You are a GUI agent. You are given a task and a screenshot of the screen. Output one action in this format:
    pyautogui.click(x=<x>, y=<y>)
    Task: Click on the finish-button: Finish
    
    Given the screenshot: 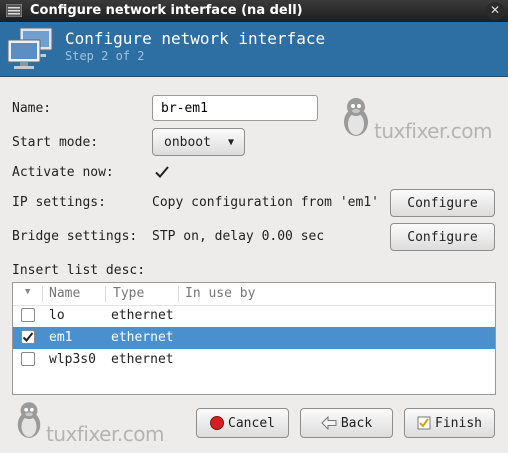 What is the action you would take?
    pyautogui.click(x=449, y=423)
    